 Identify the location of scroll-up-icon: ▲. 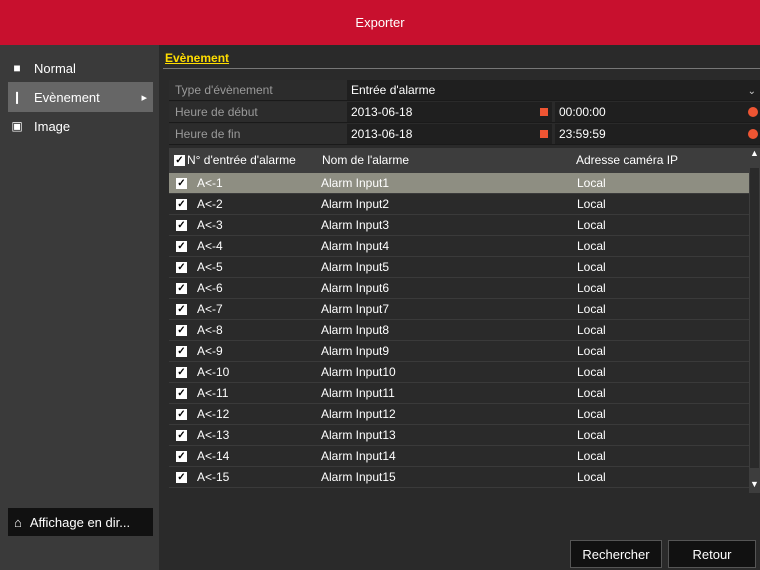
(754, 155).